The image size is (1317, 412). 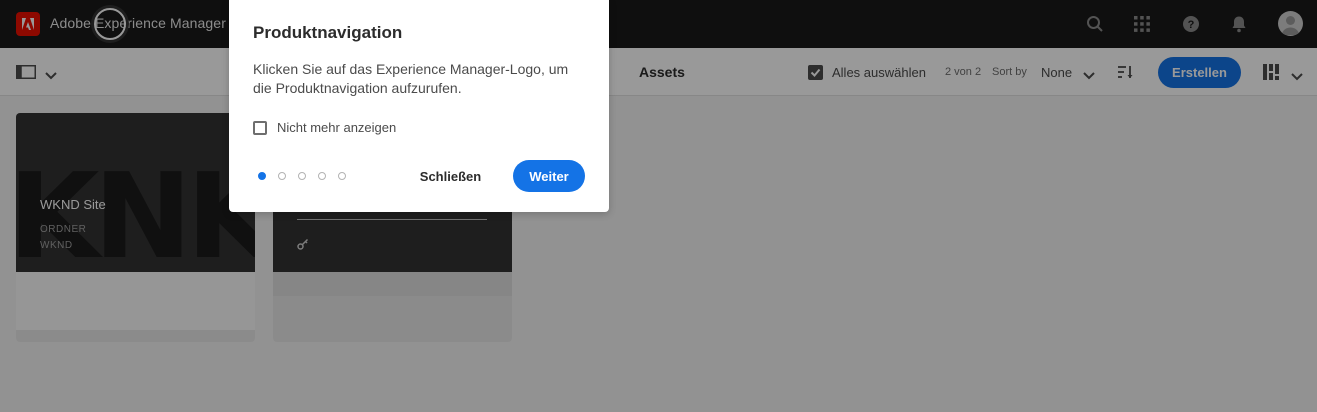 I want to click on step-indicator, so click(x=302, y=176).